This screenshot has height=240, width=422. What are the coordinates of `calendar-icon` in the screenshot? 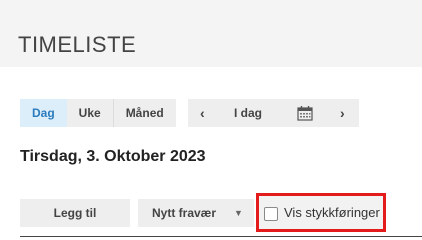 It's located at (305, 113).